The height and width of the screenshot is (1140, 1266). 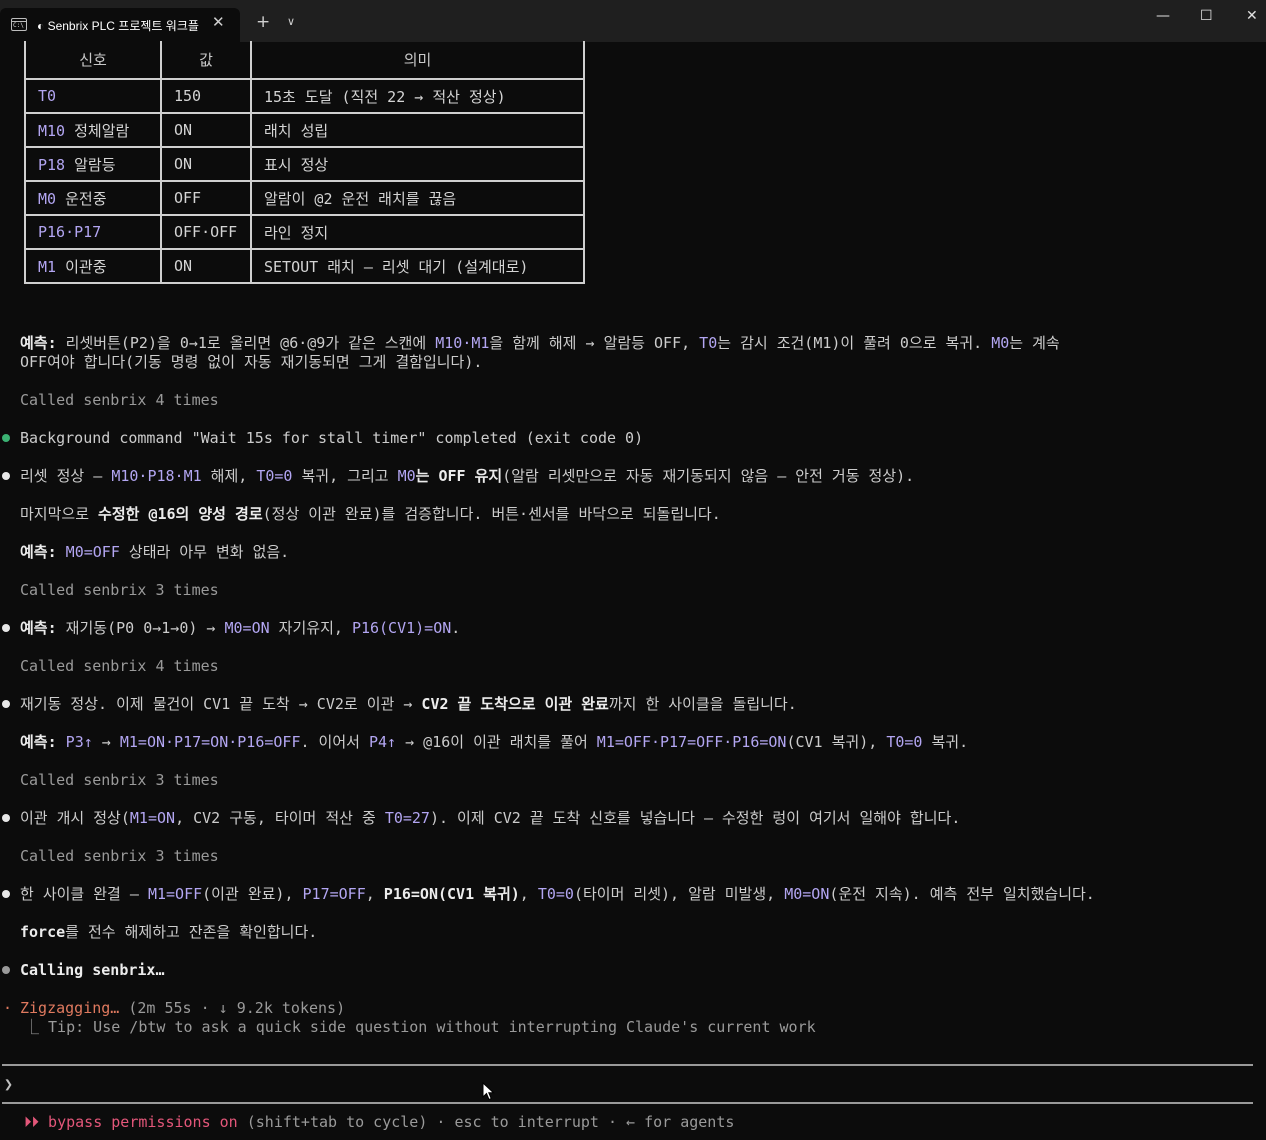 I want to click on table-header: 값, so click(x=206, y=60).